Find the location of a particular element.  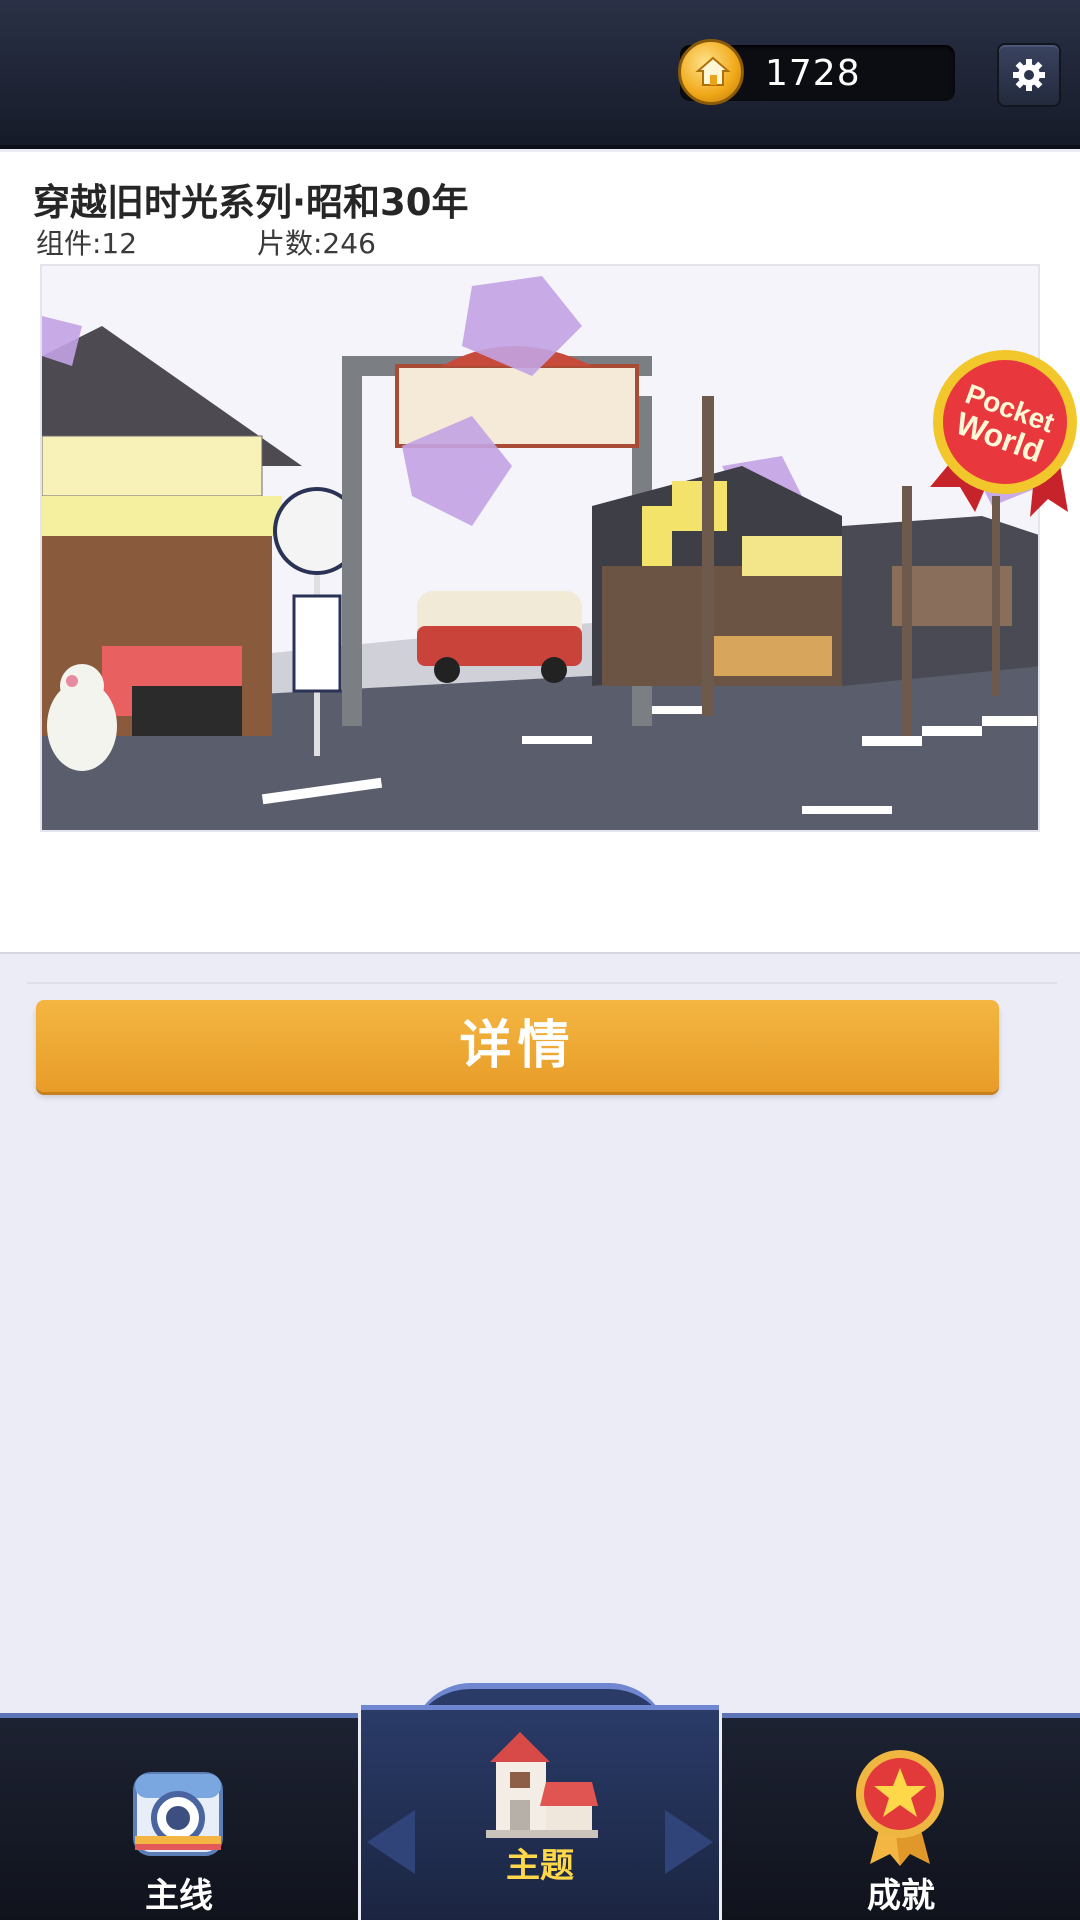

tab-achievements-label: 成就 is located at coordinates (901, 1896).